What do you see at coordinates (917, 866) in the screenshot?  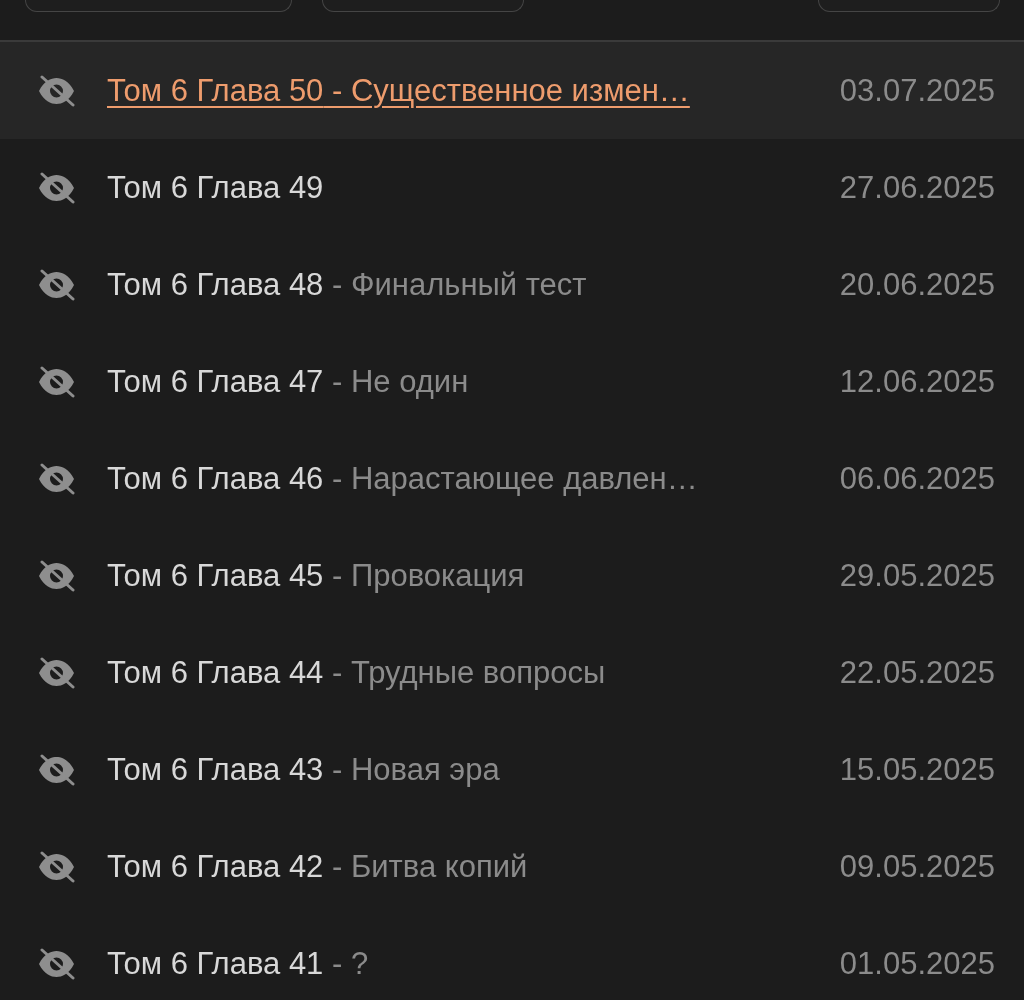 I see `chapter-date: 09.05.2025` at bounding box center [917, 866].